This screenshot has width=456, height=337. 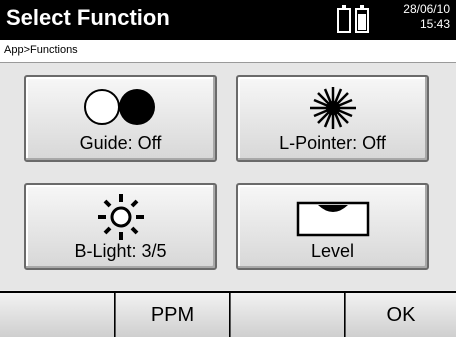 What do you see at coordinates (332, 143) in the screenshot?
I see `lpointer-label: L-Pointer: Off` at bounding box center [332, 143].